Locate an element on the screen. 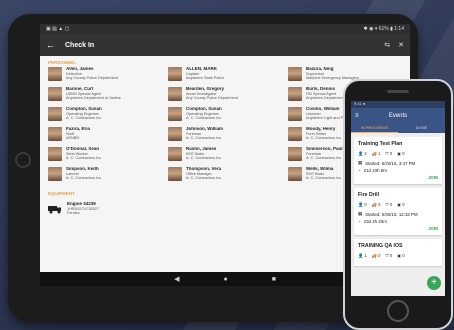 This screenshot has height=330, width=454. event-title: TRAINING QA IOS is located at coordinates (380, 246).